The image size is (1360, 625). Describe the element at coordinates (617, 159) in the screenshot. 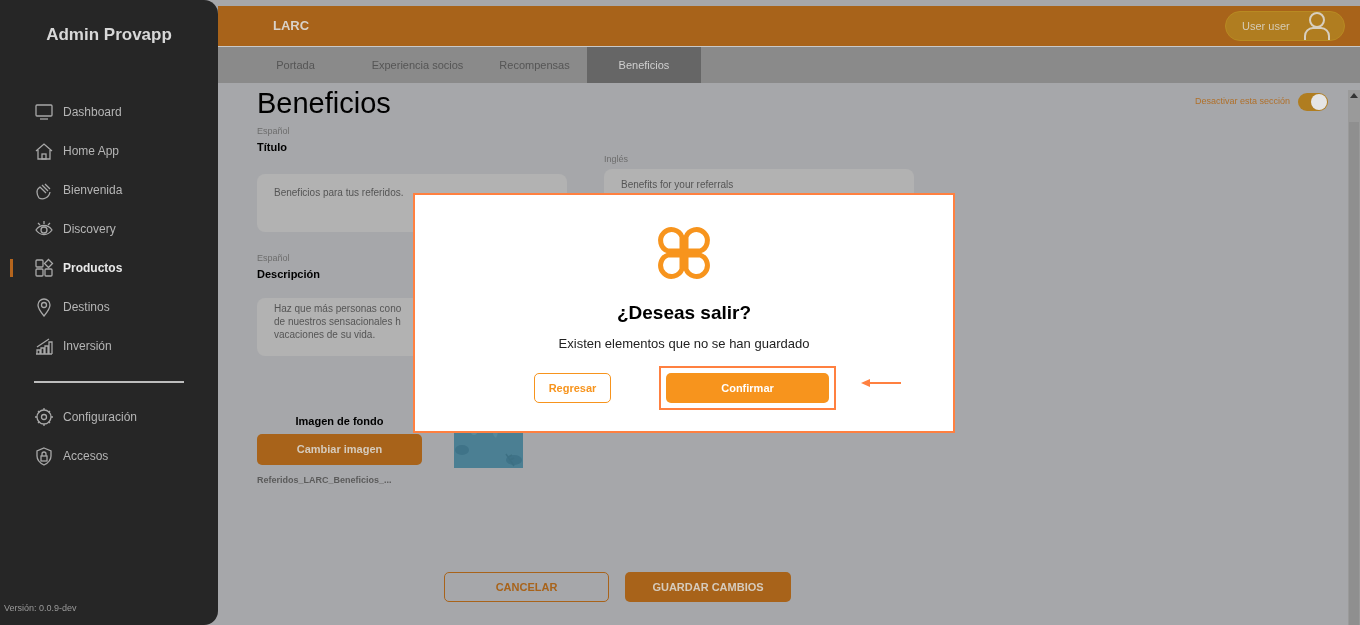

I see `language-label: Inglés` at that location.